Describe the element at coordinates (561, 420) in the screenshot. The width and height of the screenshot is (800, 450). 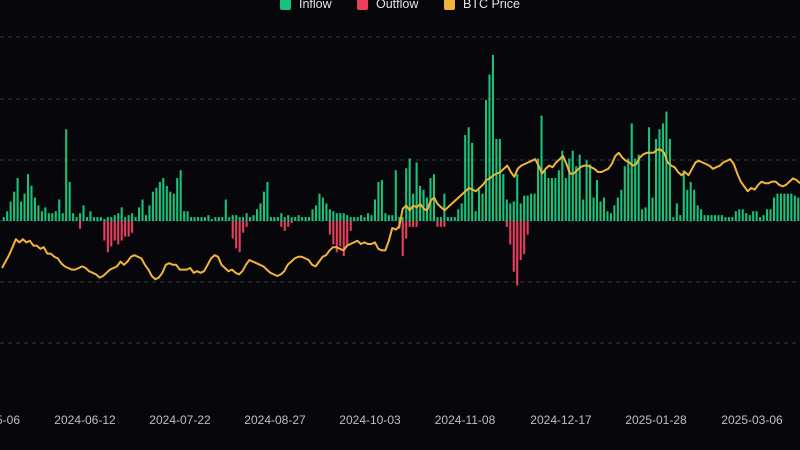
I see `x-tick-label: 2024-12-17` at that location.